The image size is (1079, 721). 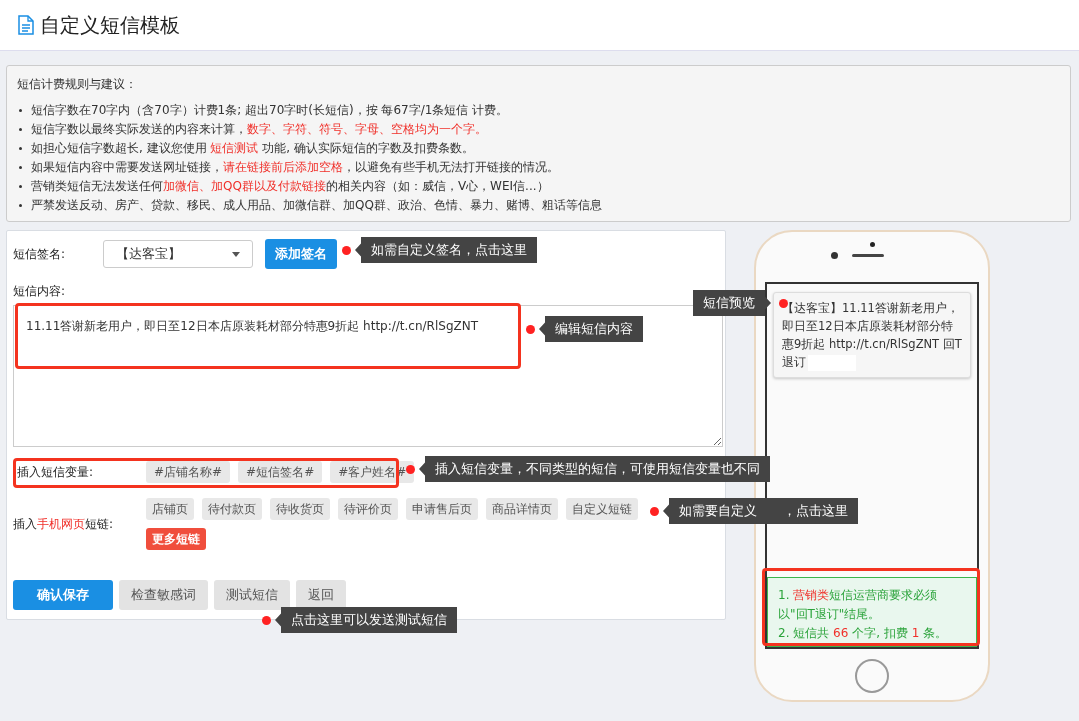 I want to click on callout-tooltip: 如需自定义签名，点击这里, so click(x=446, y=250).